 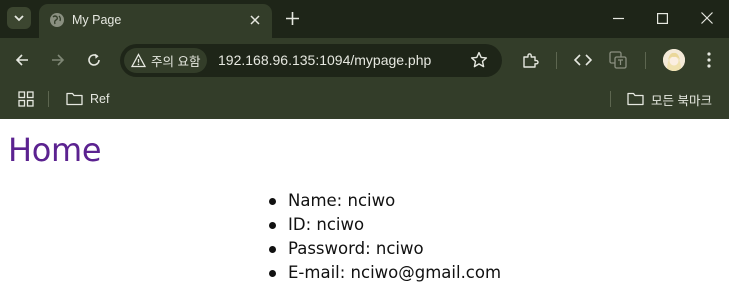 I want to click on list-item: Password: nciwo, so click(x=385, y=249).